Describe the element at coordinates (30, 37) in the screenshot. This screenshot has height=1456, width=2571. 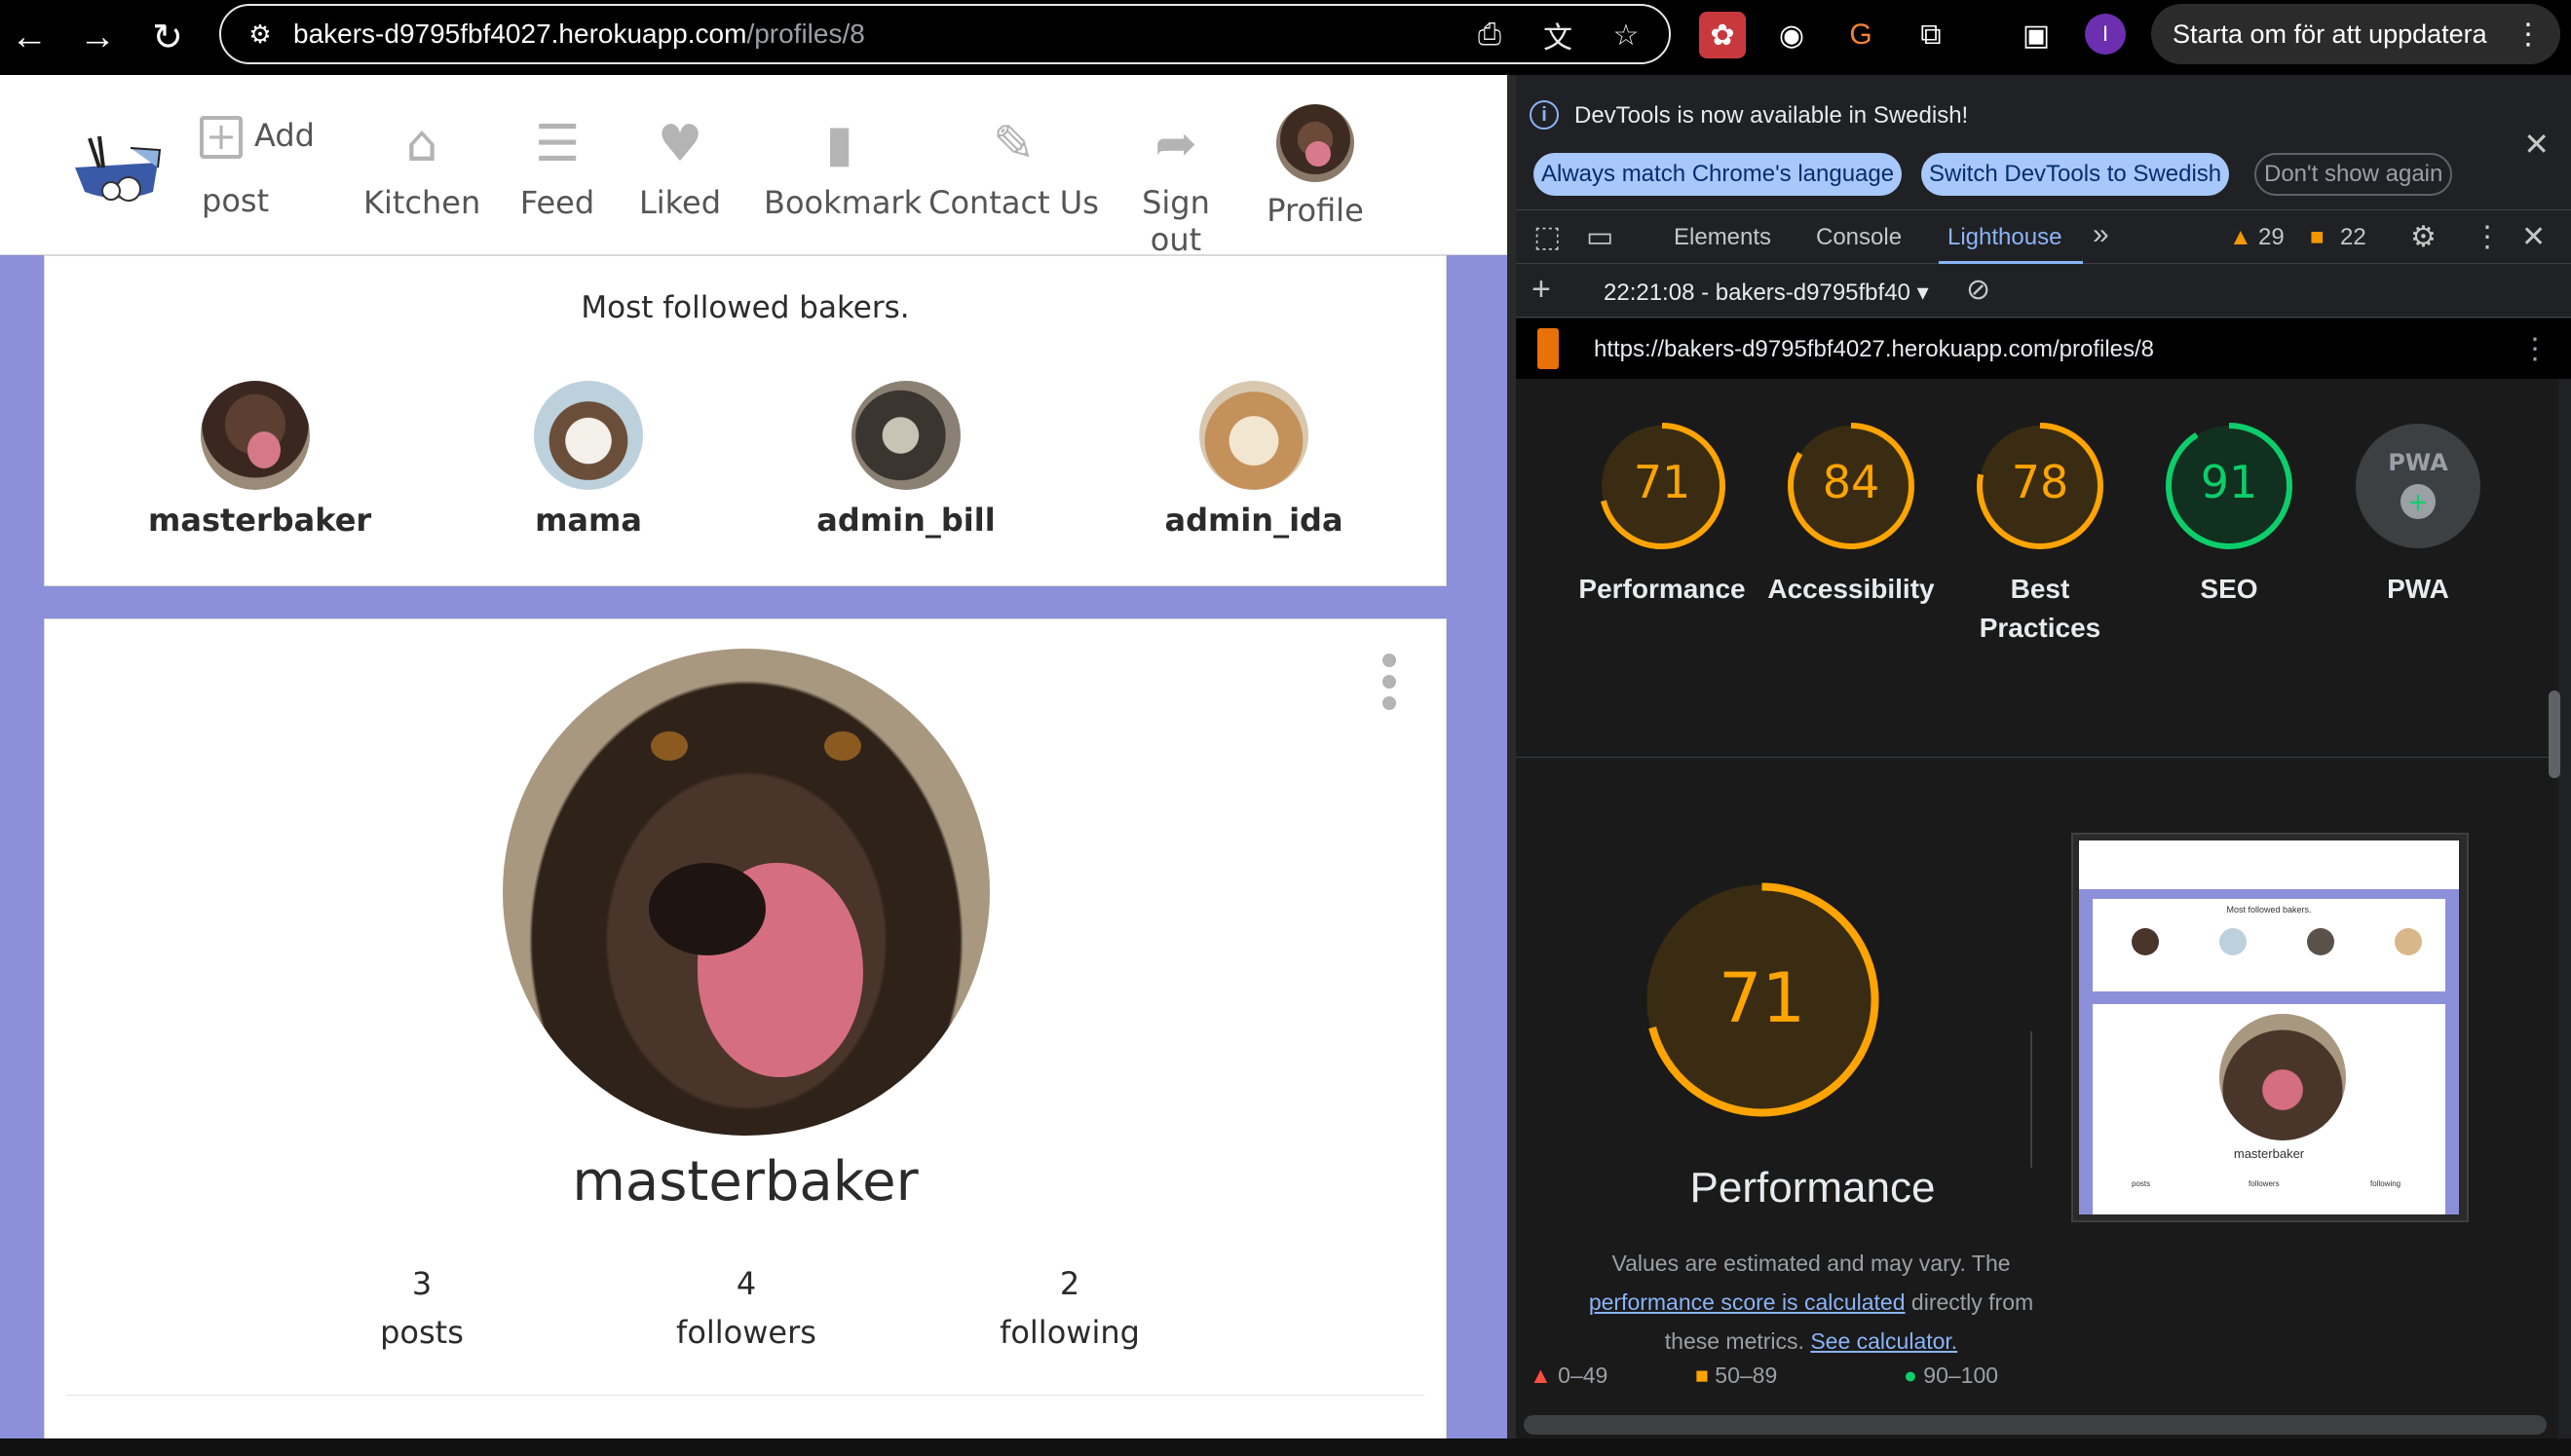
I see `back-icon: ←` at that location.